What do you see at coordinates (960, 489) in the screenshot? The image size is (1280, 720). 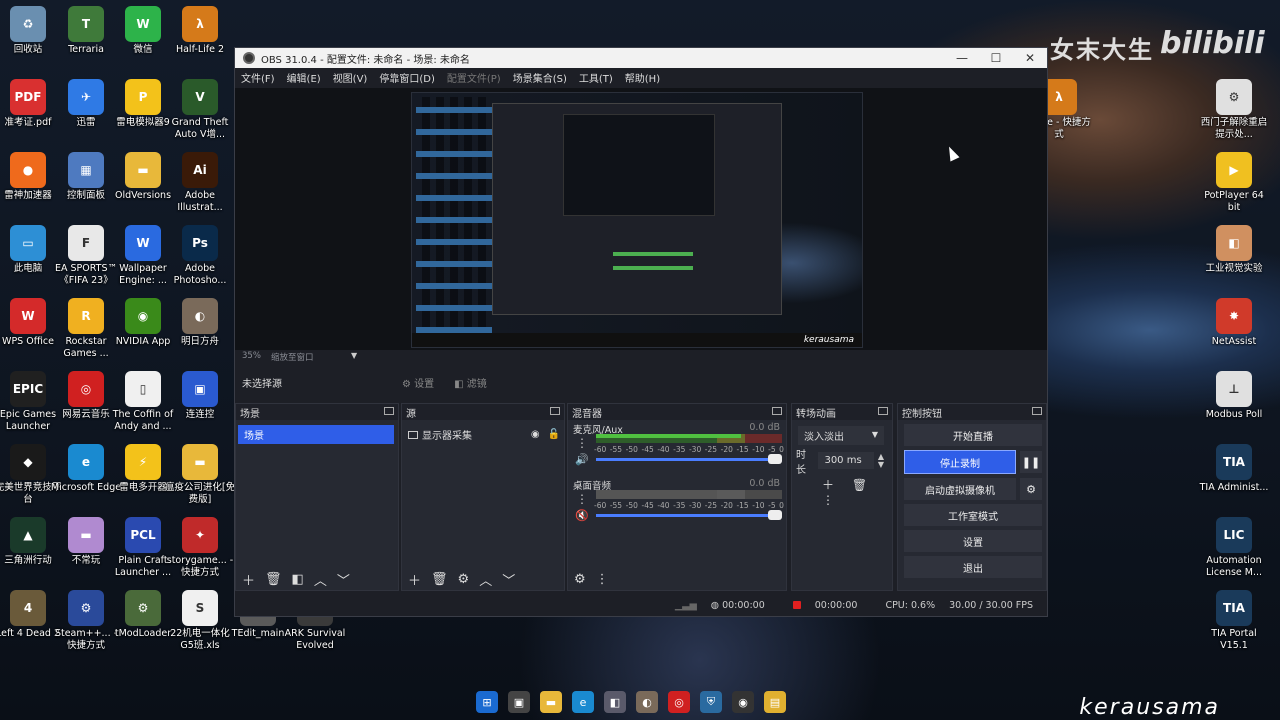 I see `start-virtual-camera-button: 启动虚拟摄像机` at bounding box center [960, 489].